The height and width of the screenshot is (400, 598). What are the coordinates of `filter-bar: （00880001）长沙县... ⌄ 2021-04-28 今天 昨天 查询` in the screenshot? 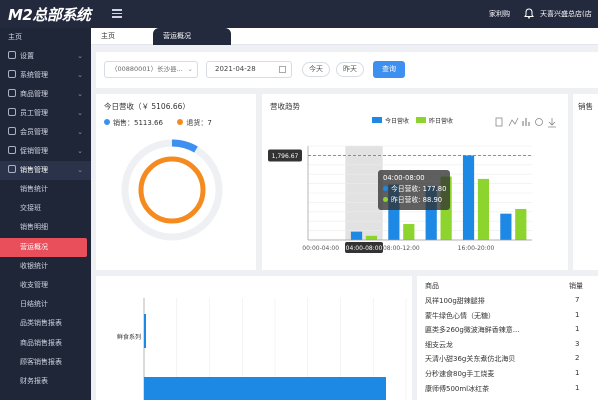 It's located at (347, 70).